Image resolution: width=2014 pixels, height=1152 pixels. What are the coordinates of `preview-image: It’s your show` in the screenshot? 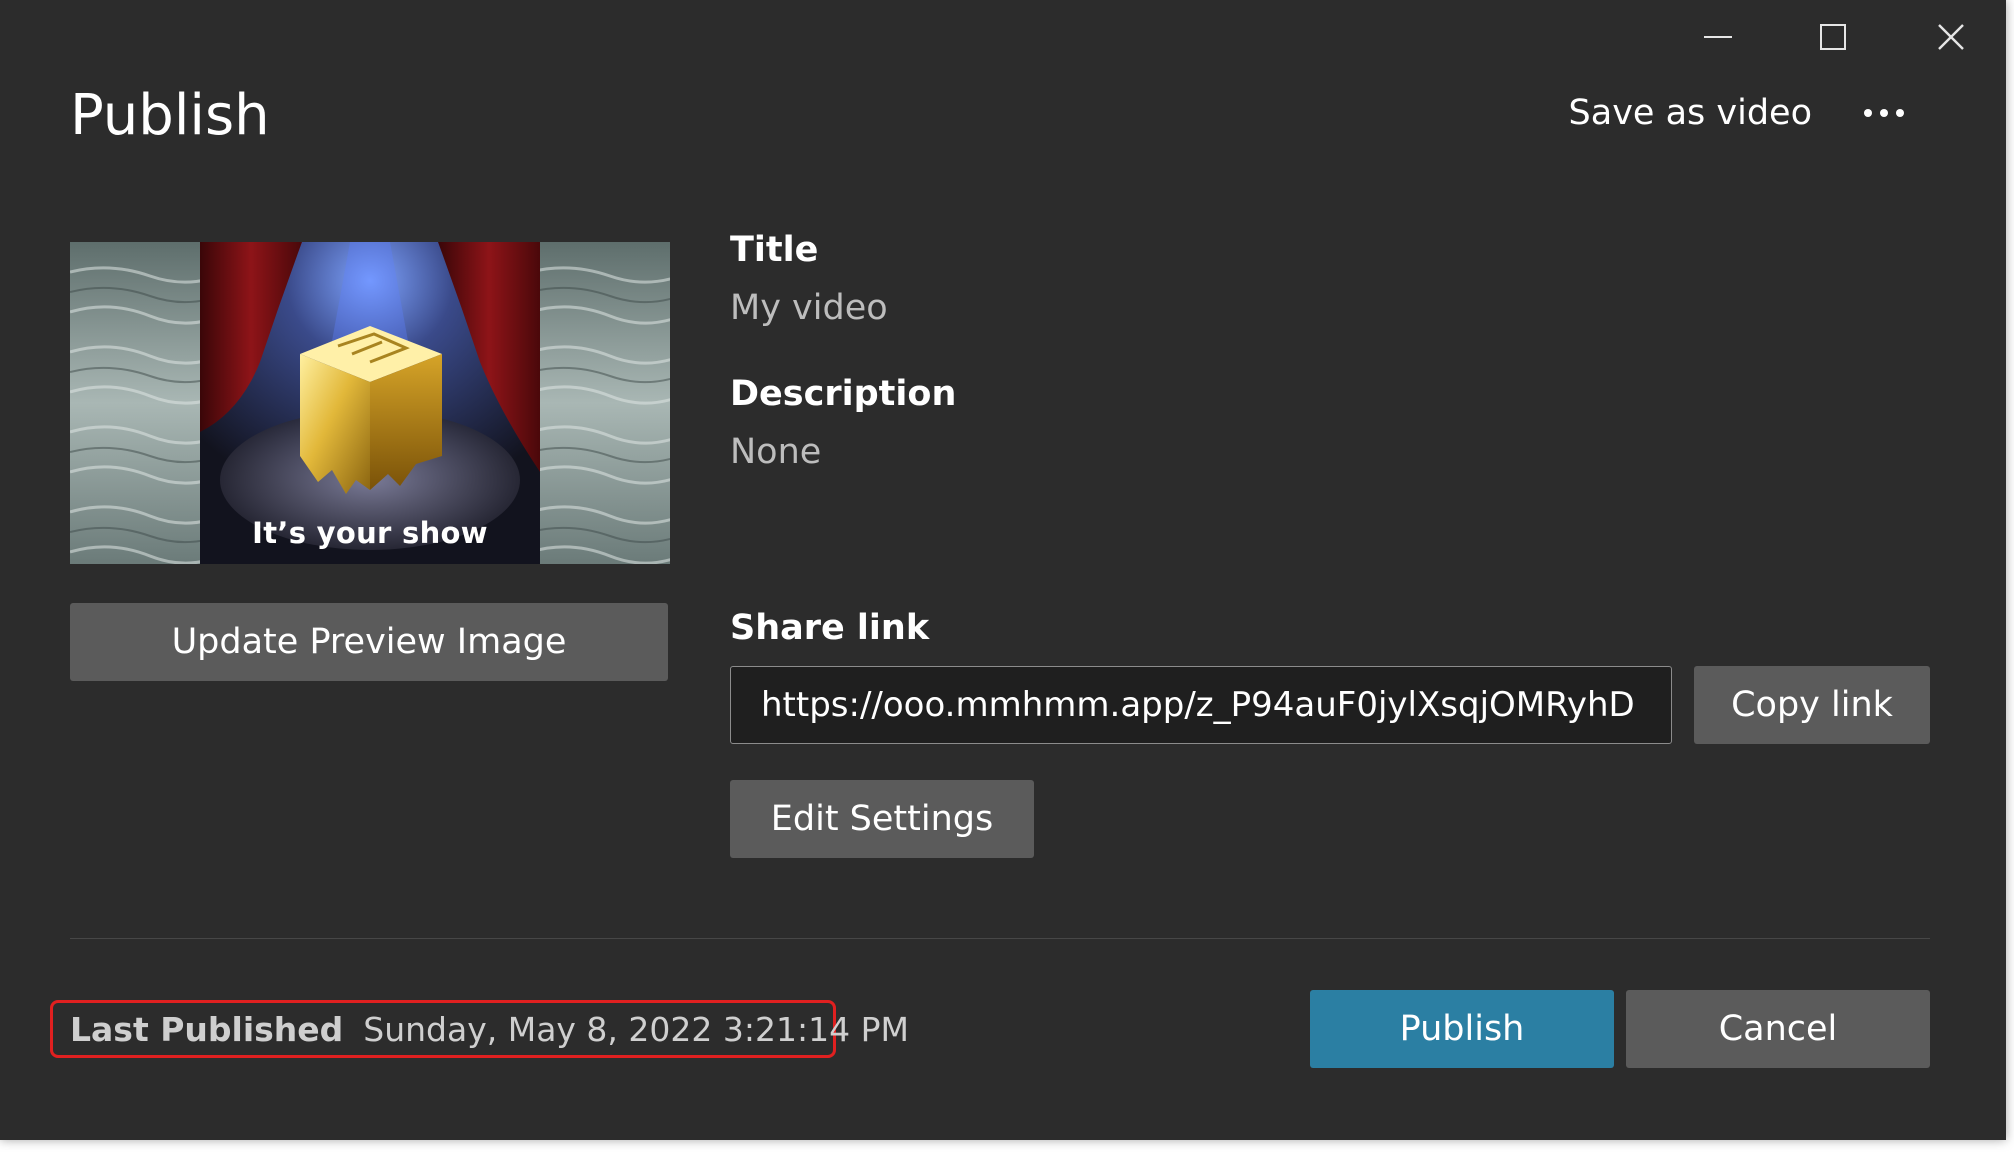 It's located at (370, 403).